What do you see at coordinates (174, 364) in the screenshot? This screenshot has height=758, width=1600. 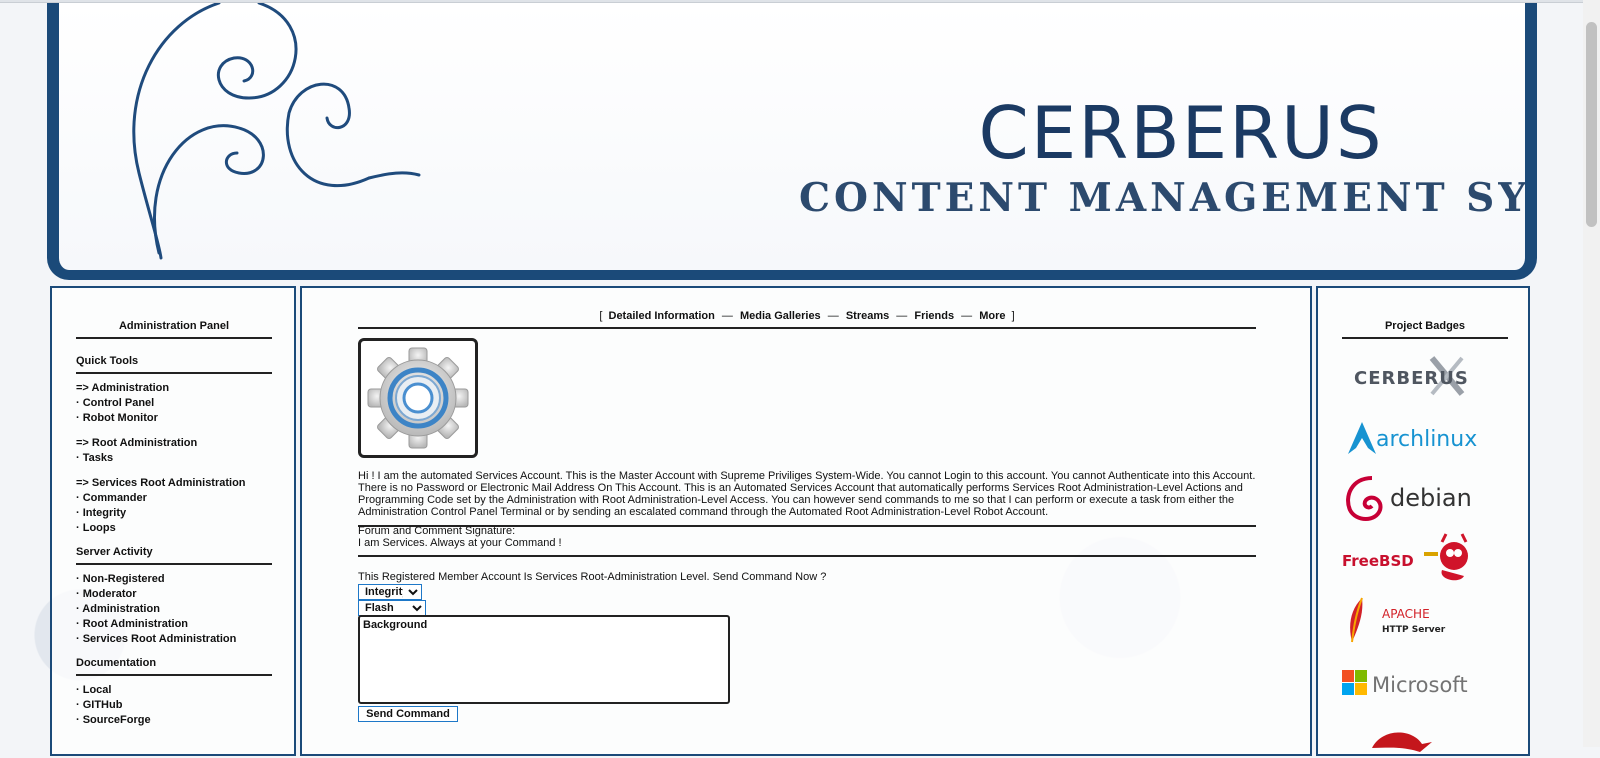 I see `quick-tools-title: Quick Tools` at bounding box center [174, 364].